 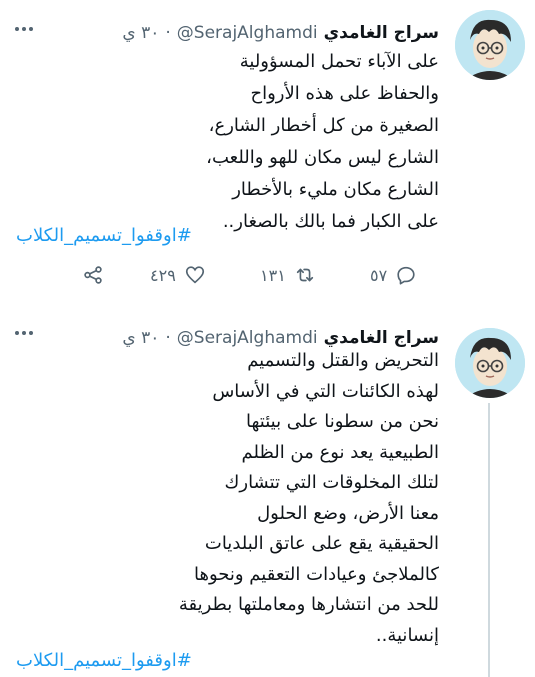 I want to click on retweet-count: ١٣١, so click(x=273, y=275).